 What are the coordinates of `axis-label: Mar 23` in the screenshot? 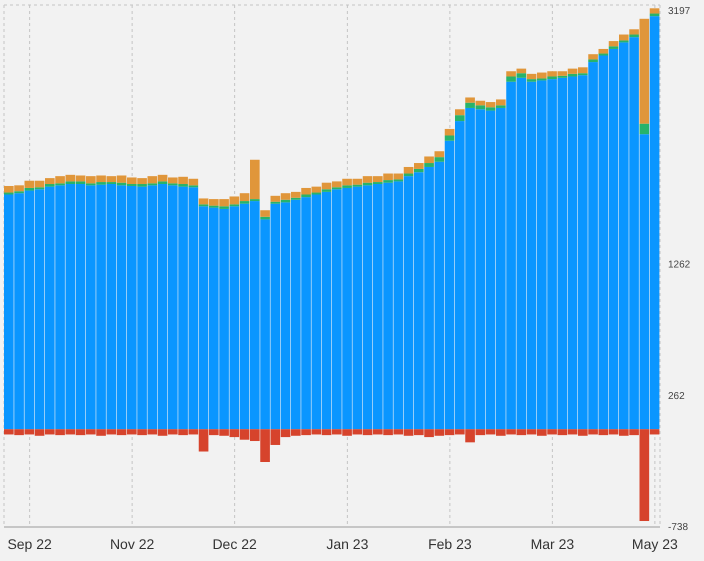 It's located at (552, 544).